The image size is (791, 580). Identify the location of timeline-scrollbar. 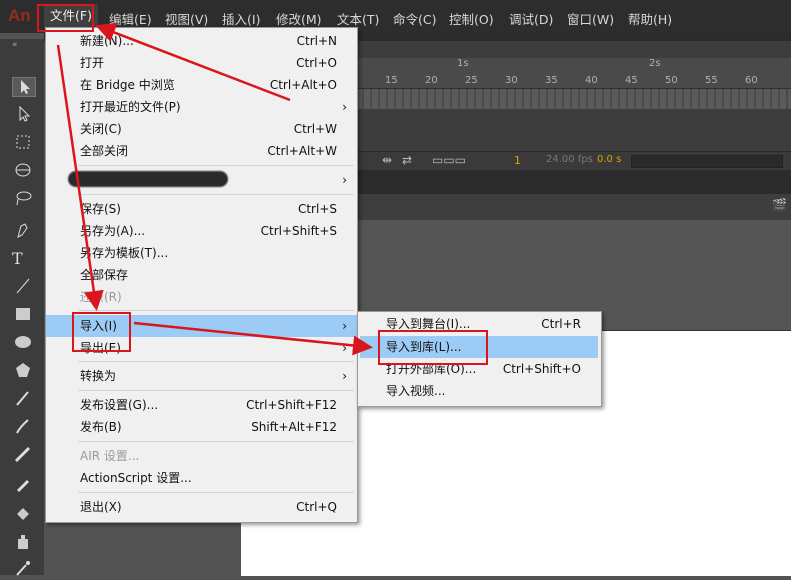
(707, 161).